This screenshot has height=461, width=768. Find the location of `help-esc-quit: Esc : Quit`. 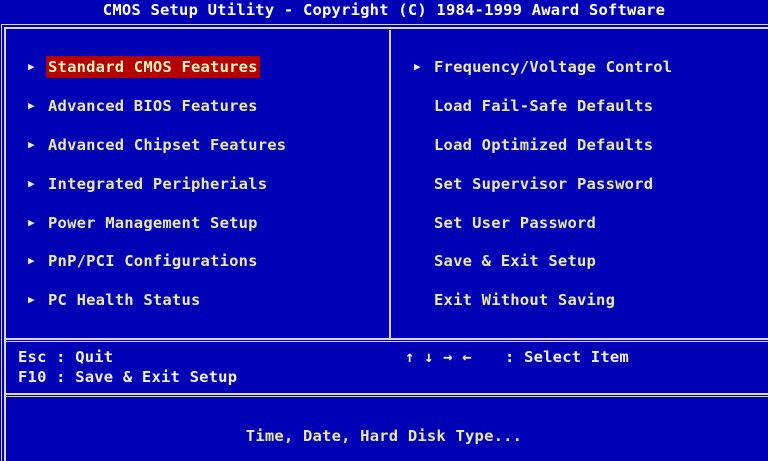

help-esc-quit: Esc : Quit is located at coordinates (66, 357).